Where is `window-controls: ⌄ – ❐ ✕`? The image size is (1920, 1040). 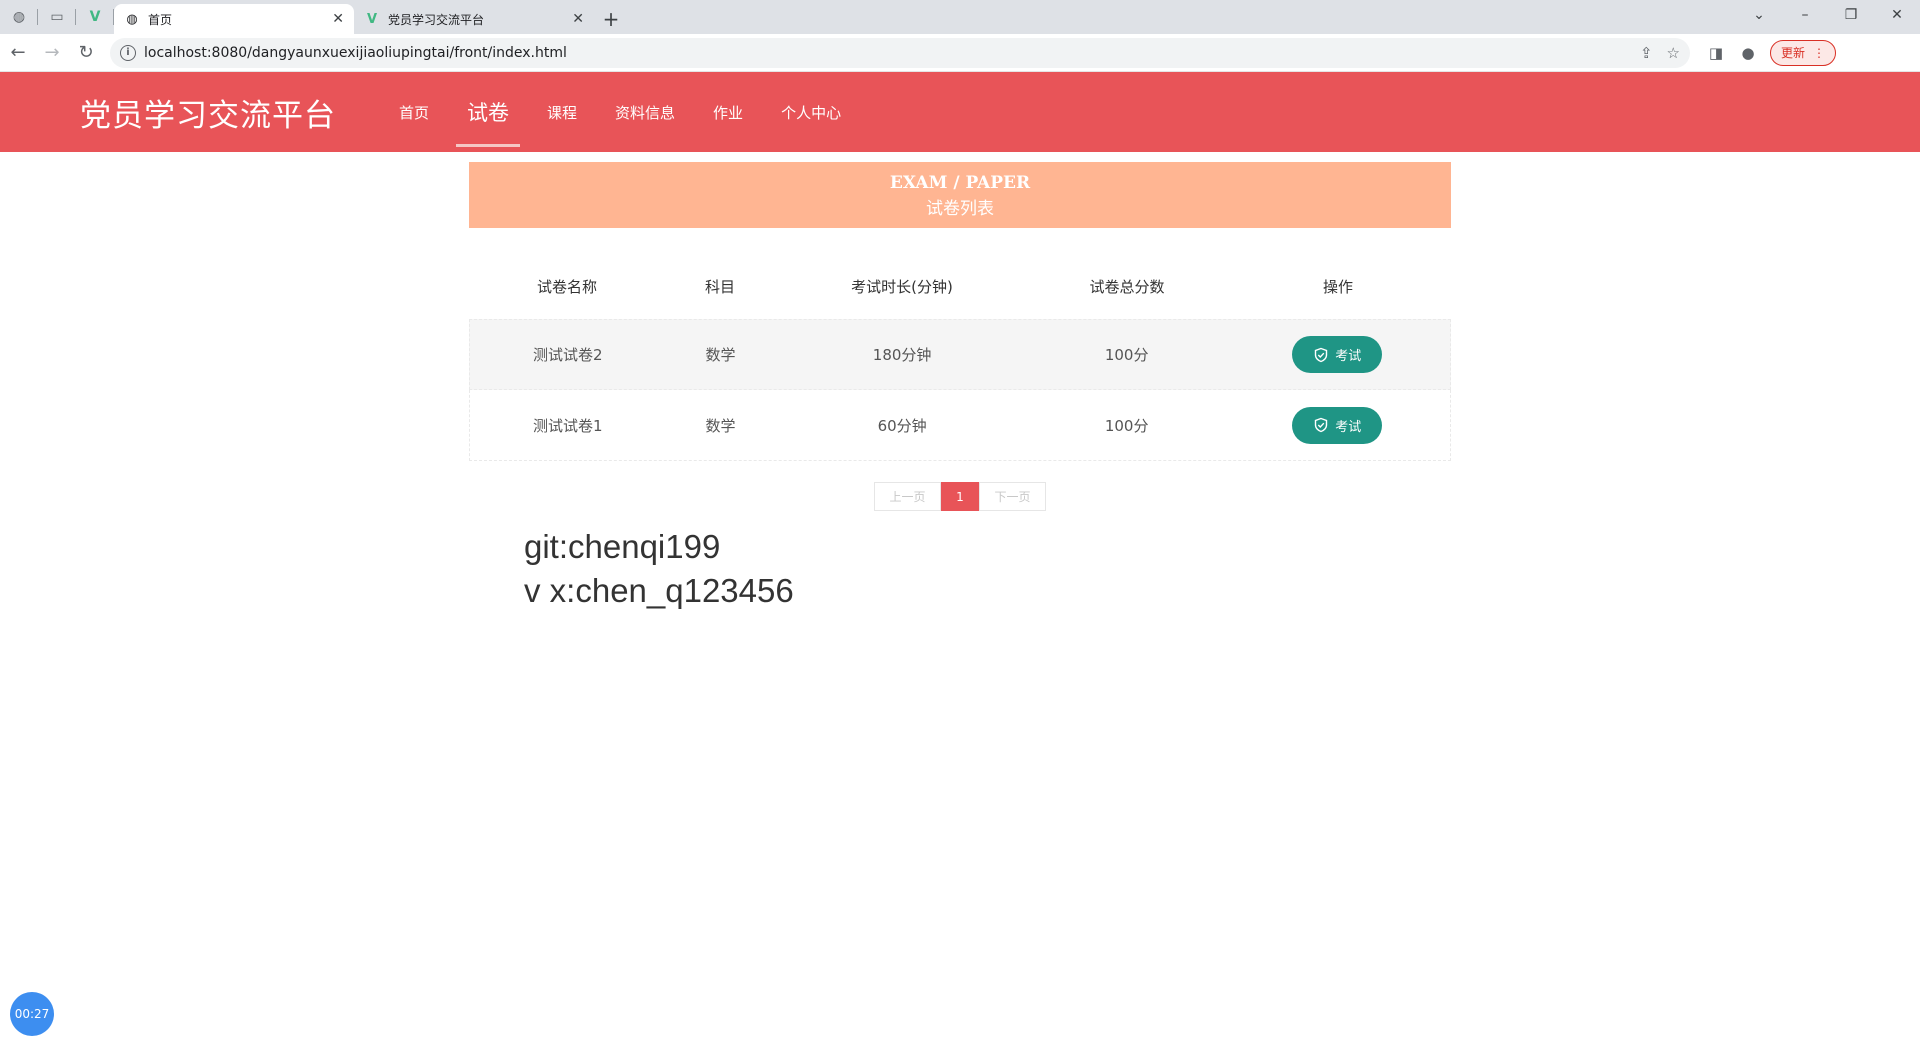
window-controls: ⌄ – ❐ ✕ is located at coordinates (1828, 17).